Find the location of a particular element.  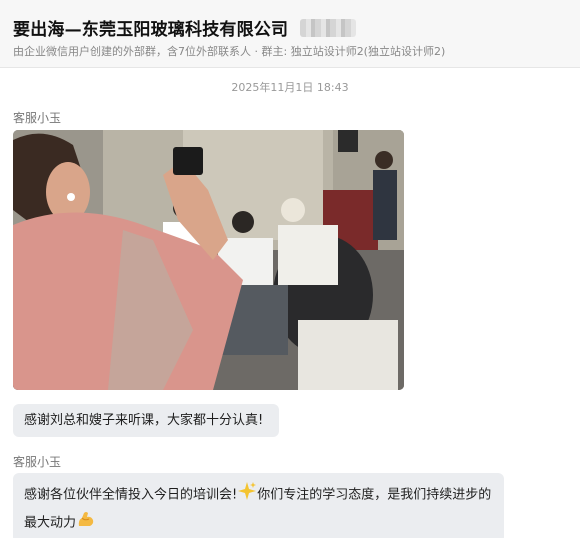

blurred-name is located at coordinates (328, 27).